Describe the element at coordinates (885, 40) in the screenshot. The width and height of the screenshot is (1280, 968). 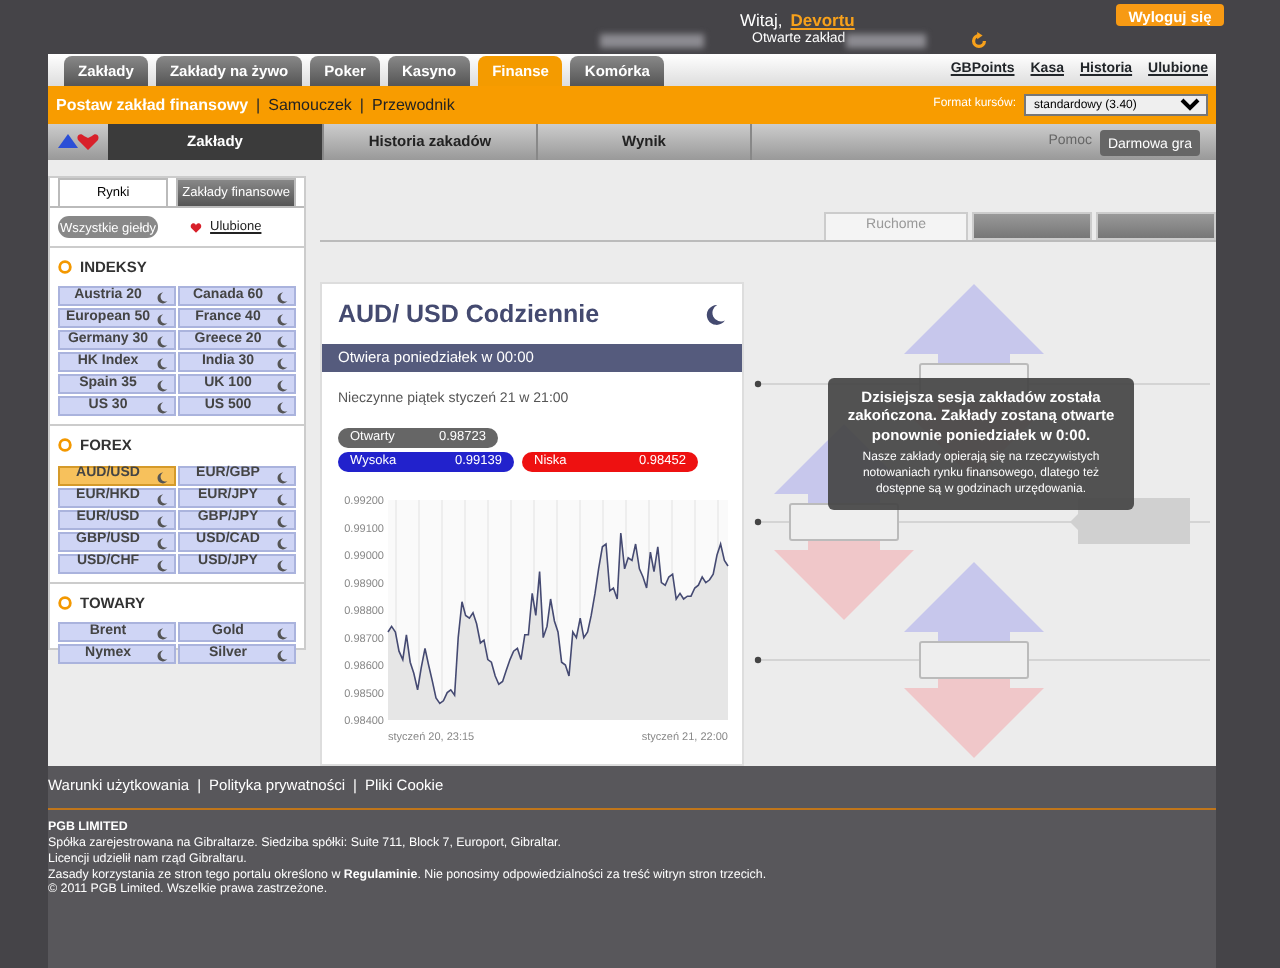
I see `blurred-count` at that location.